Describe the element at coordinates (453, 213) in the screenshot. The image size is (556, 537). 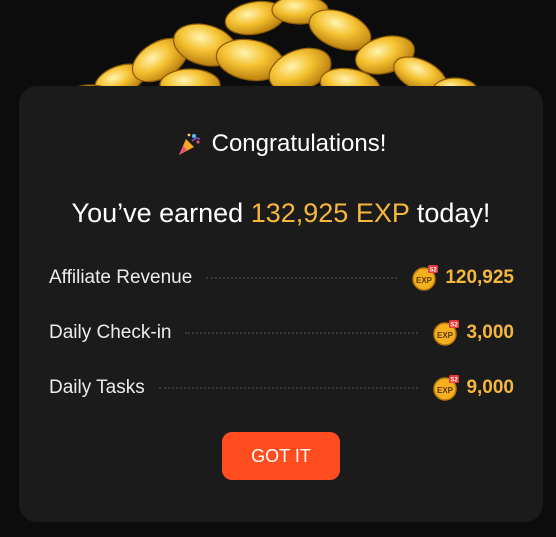
I see `headline-suffix: today!` at that location.